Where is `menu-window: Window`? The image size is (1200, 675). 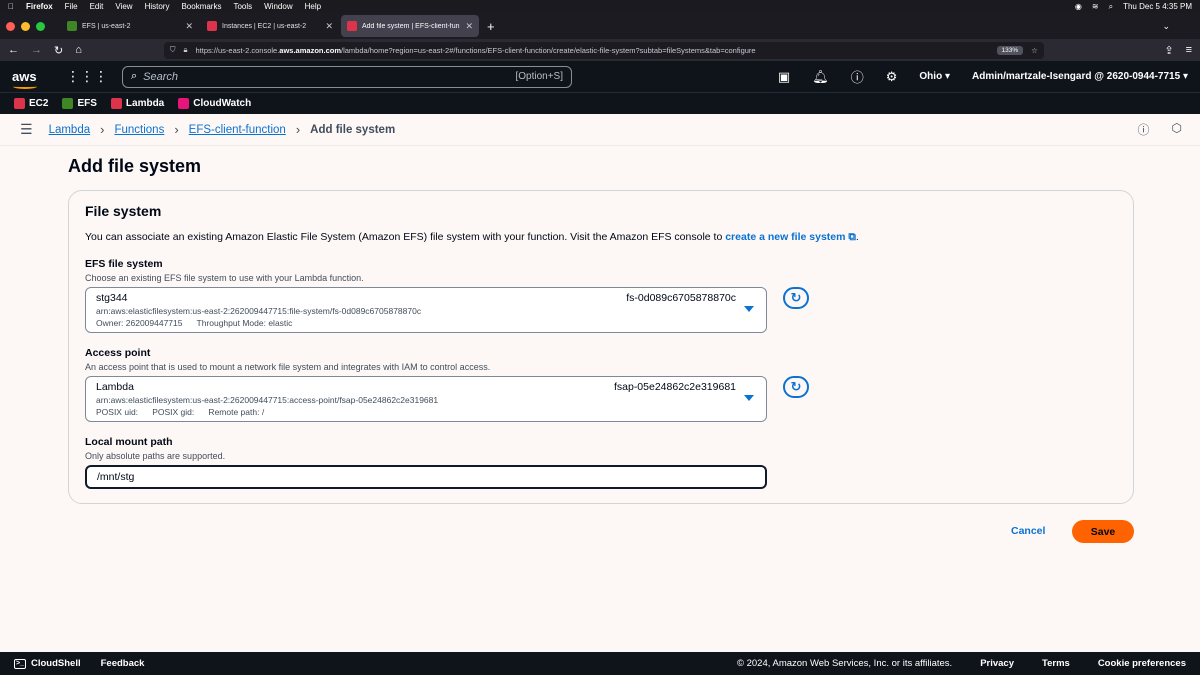 menu-window: Window is located at coordinates (278, 6).